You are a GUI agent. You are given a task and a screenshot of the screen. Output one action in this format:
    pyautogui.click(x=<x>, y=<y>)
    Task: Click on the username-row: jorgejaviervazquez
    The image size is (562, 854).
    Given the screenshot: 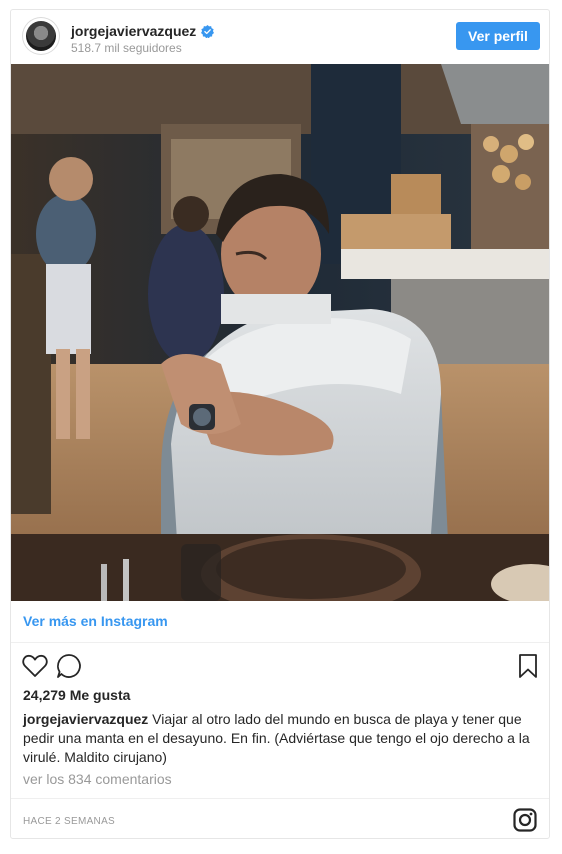 What is the action you would take?
    pyautogui.click(x=143, y=31)
    